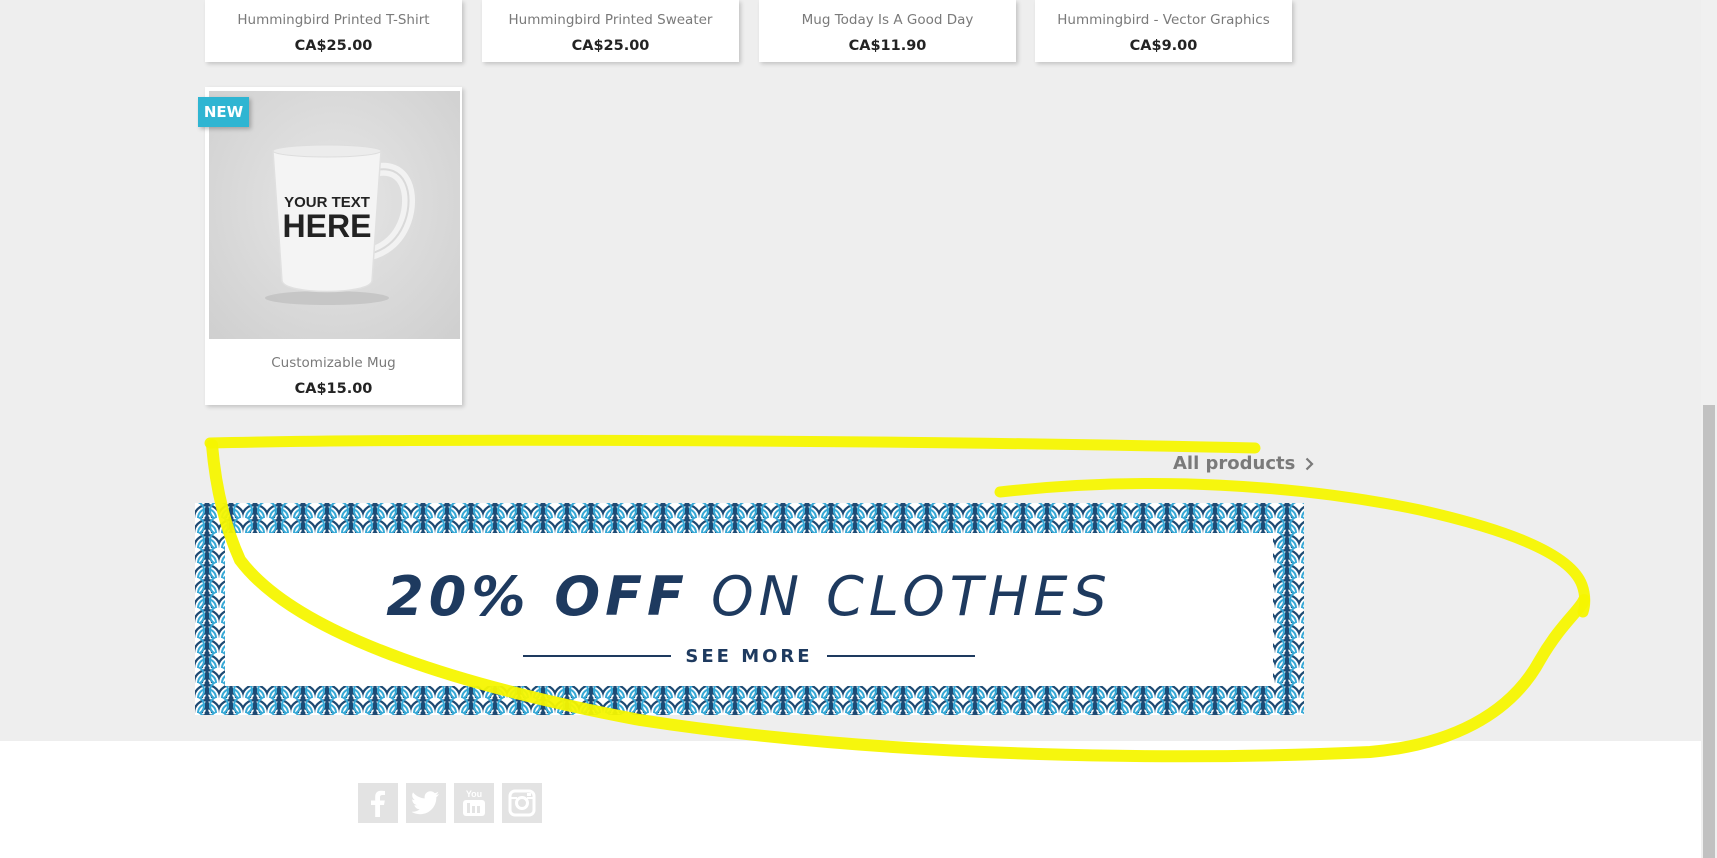 The image size is (1717, 858). Describe the element at coordinates (333, 20) in the screenshot. I see `product-name: Hummingbird Printed T-Shirt` at that location.